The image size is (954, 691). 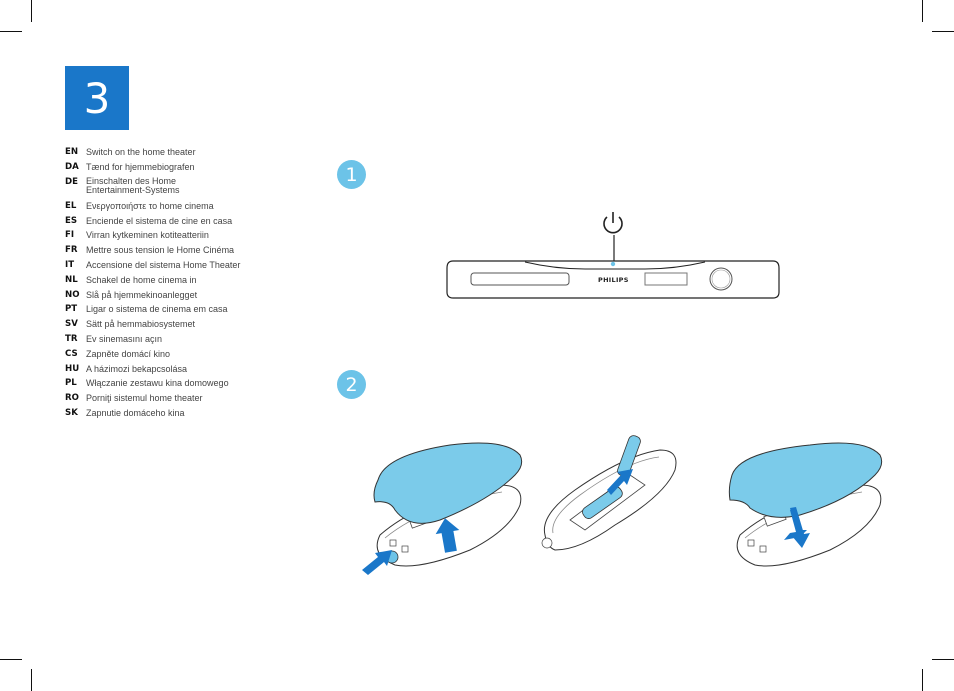 I want to click on language-instruction: Switch on the home theater, so click(x=141, y=152).